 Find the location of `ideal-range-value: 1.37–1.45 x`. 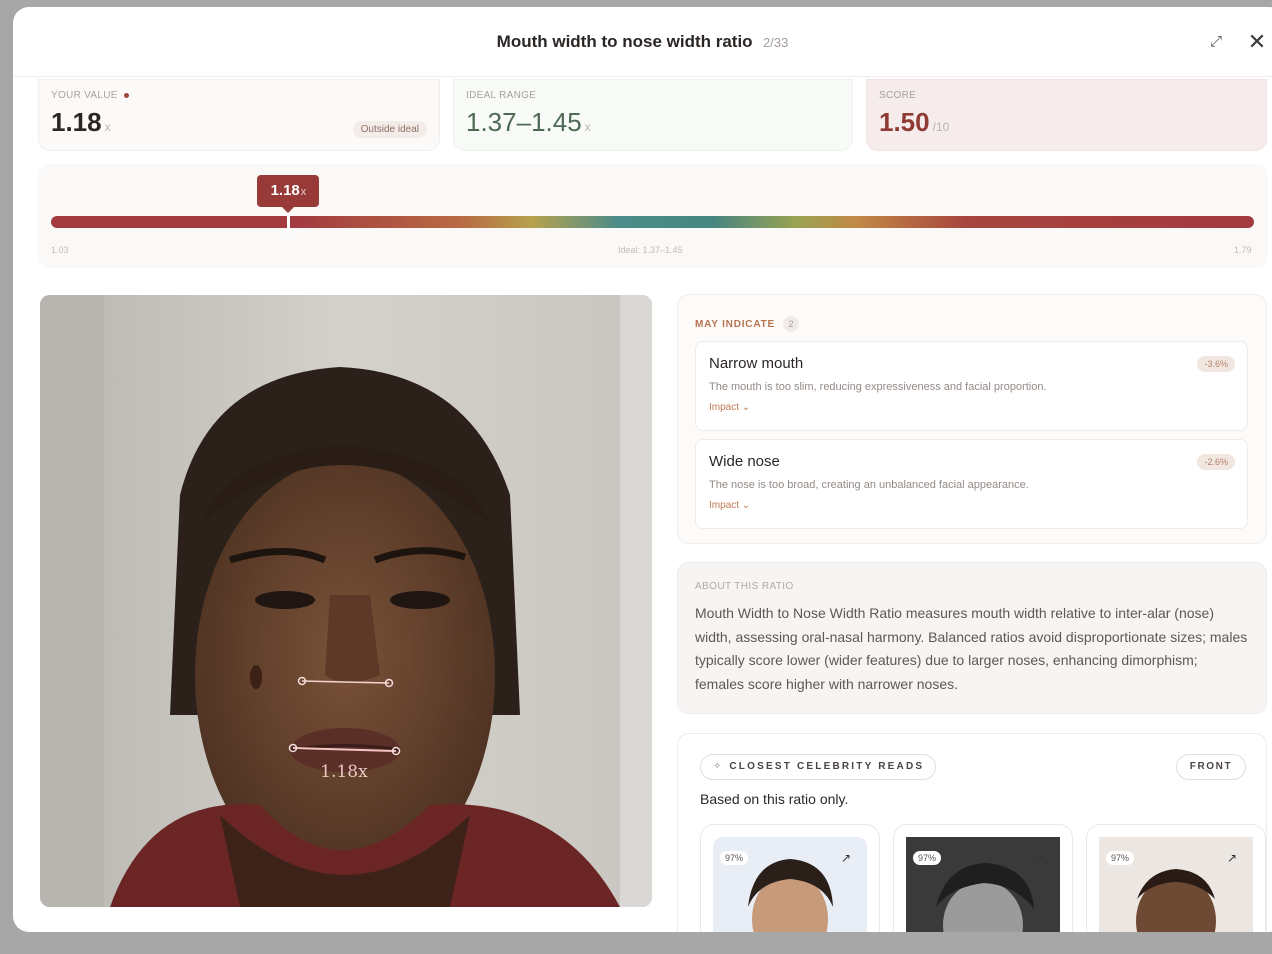

ideal-range-value: 1.37–1.45 x is located at coordinates (528, 122).